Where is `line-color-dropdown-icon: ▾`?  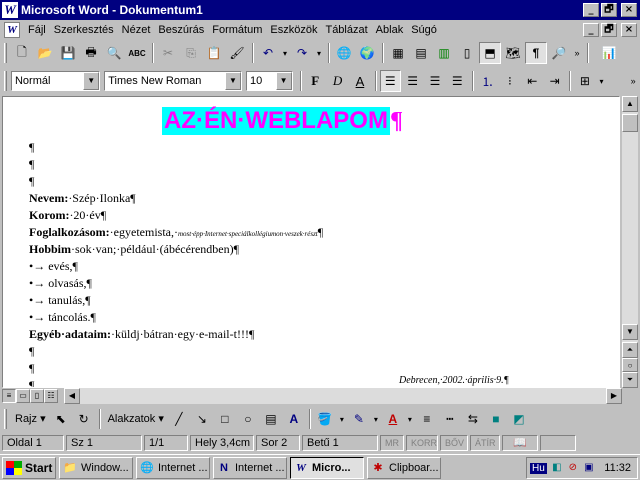
line-color-dropdown-icon: ▾ is located at coordinates (376, 419).